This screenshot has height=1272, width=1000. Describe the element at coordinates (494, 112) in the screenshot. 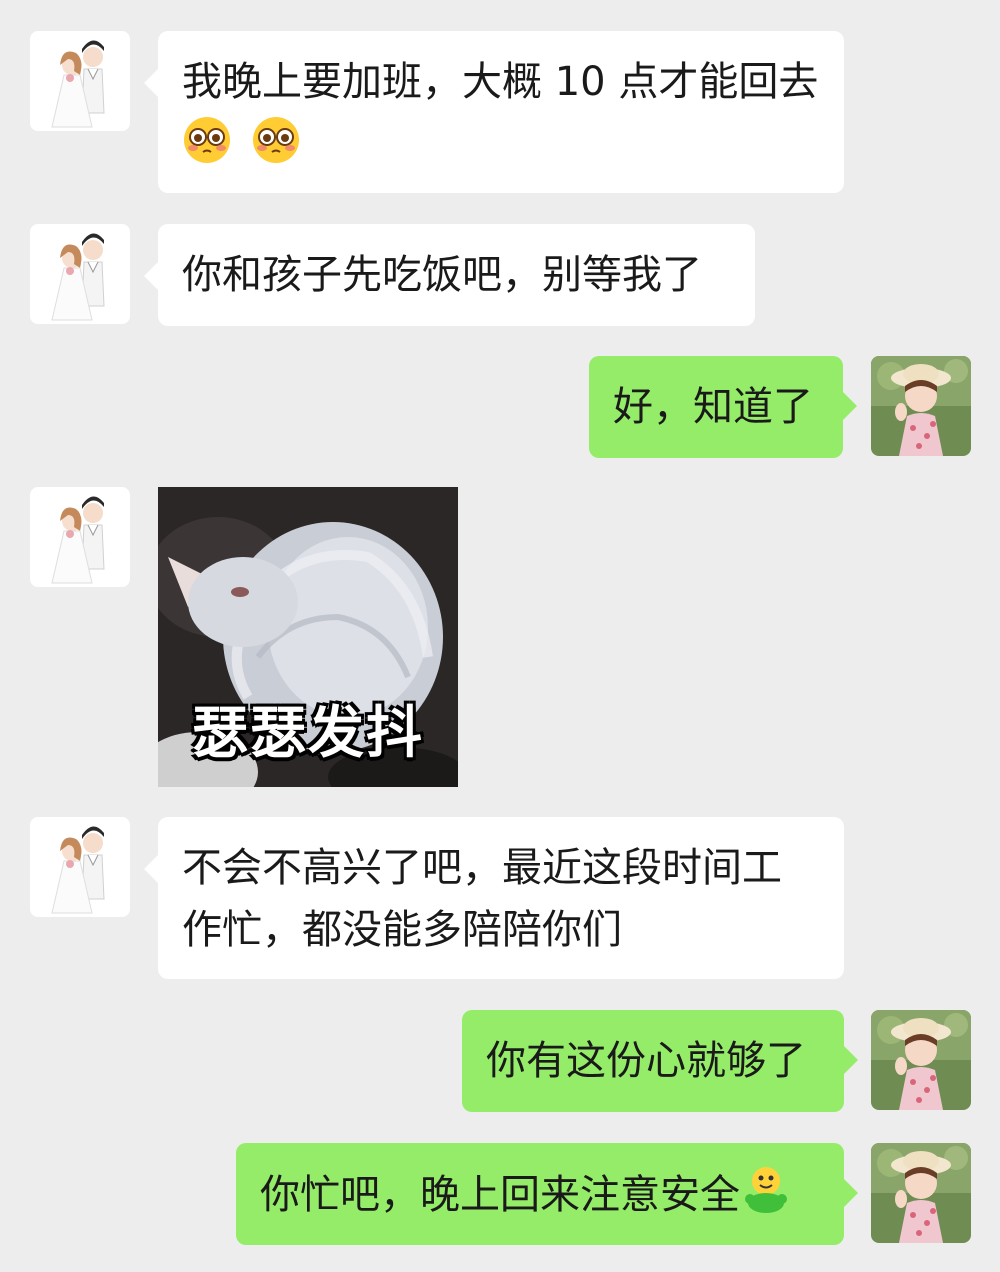

I see `message-bubble: 我晚上要加班，大概 10 点才能回去` at that location.